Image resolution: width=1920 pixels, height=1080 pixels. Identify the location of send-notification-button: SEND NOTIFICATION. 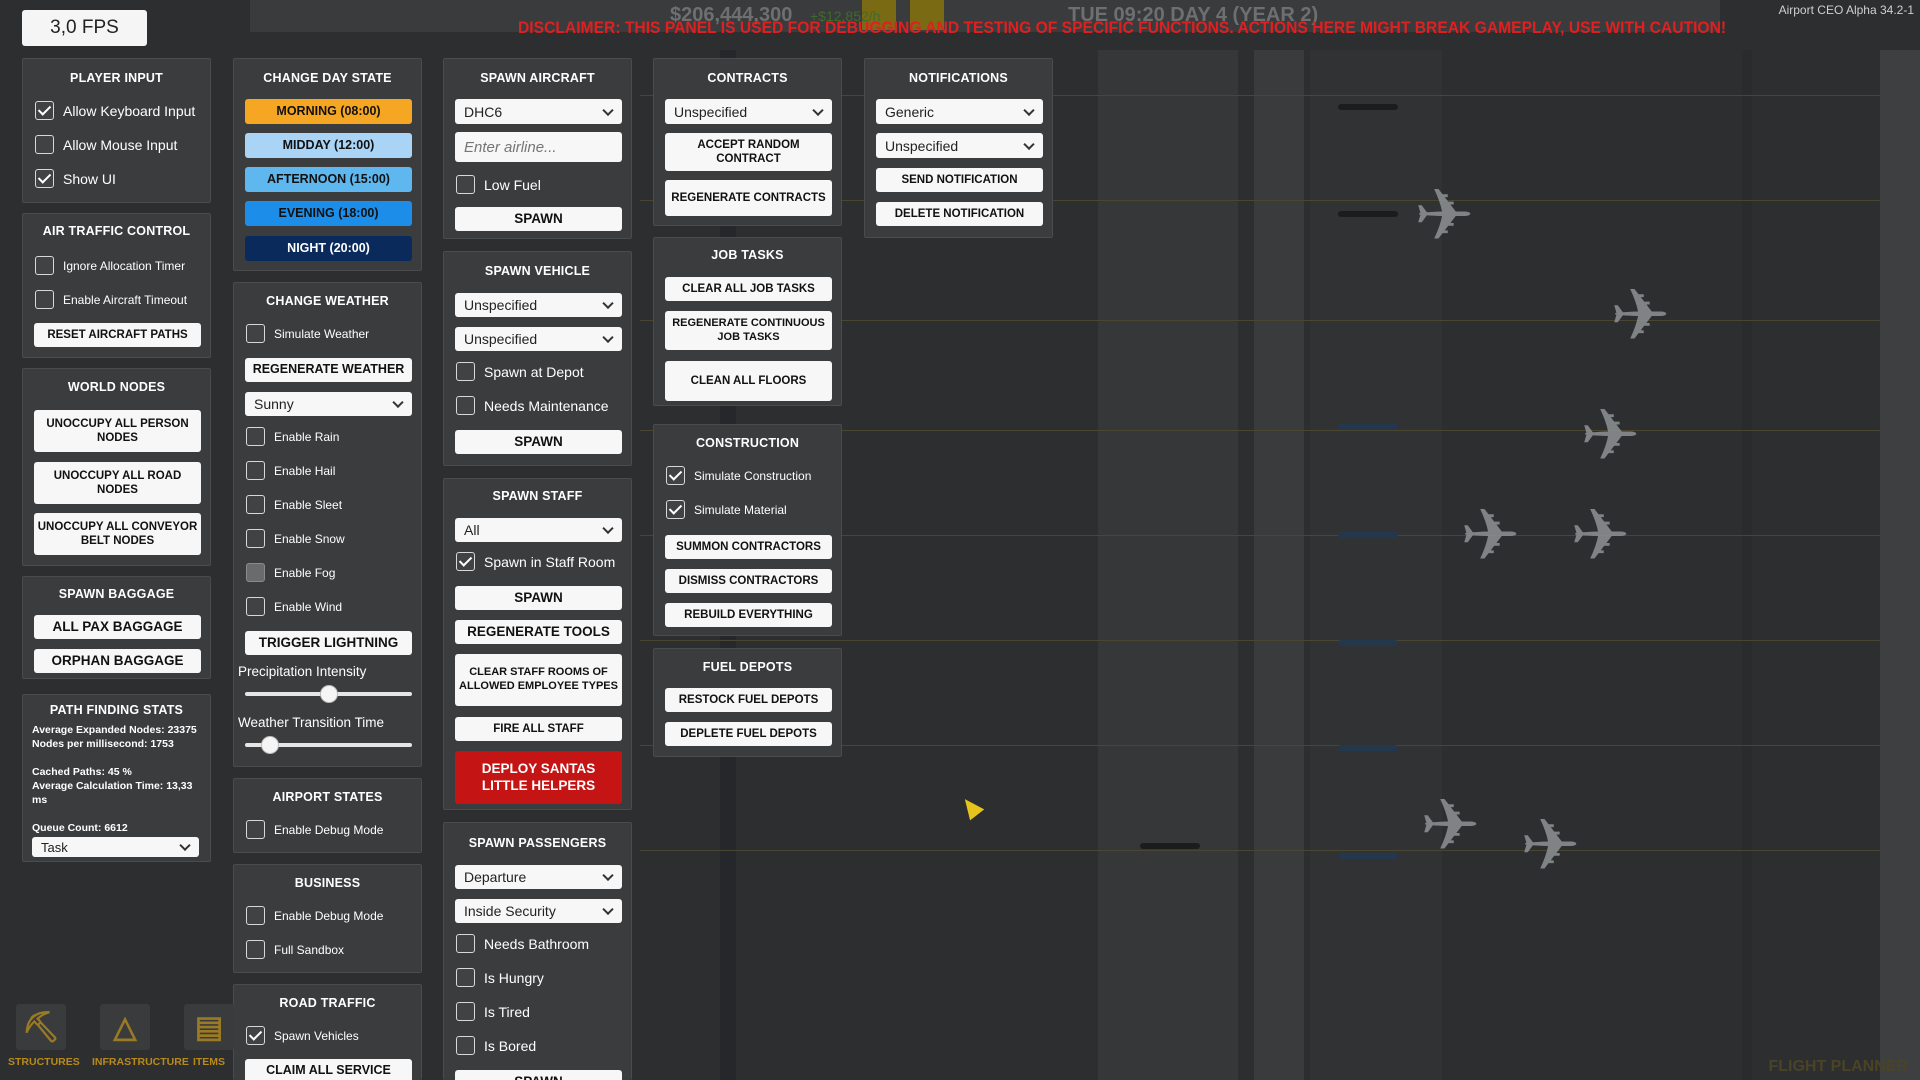
(959, 180).